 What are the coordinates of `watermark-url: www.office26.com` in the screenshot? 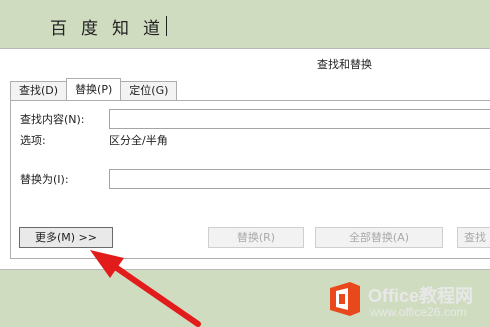 It's located at (418, 312).